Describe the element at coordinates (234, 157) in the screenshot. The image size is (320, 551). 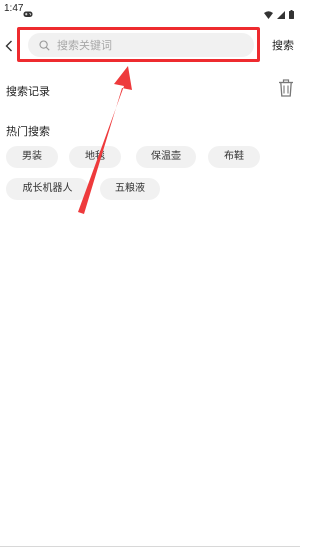
I see `hot-tag: 布鞋` at that location.